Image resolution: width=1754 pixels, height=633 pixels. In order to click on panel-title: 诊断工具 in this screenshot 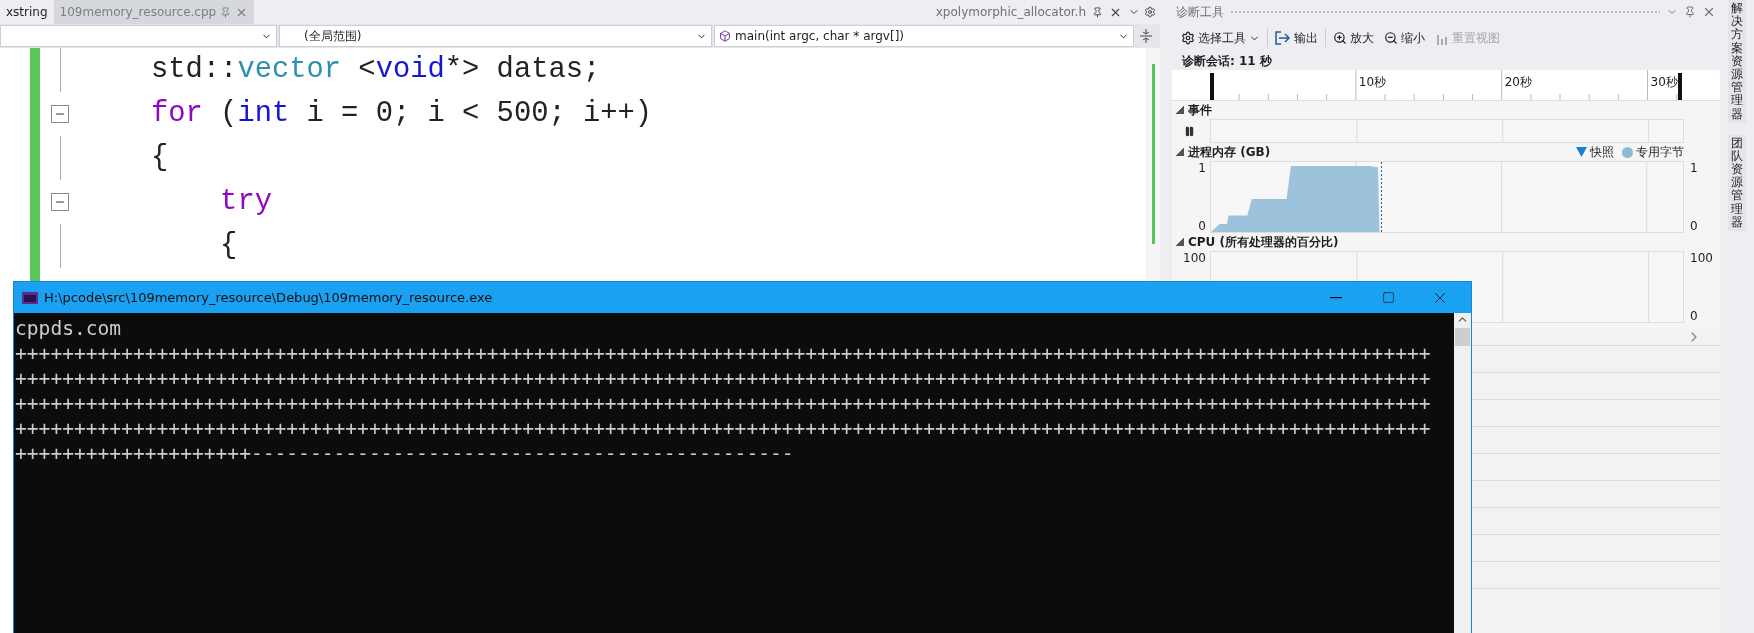, I will do `click(1200, 12)`.